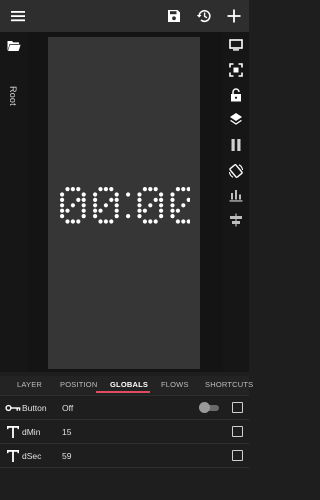  I want to click on toggle-key-icon, so click(13, 408).